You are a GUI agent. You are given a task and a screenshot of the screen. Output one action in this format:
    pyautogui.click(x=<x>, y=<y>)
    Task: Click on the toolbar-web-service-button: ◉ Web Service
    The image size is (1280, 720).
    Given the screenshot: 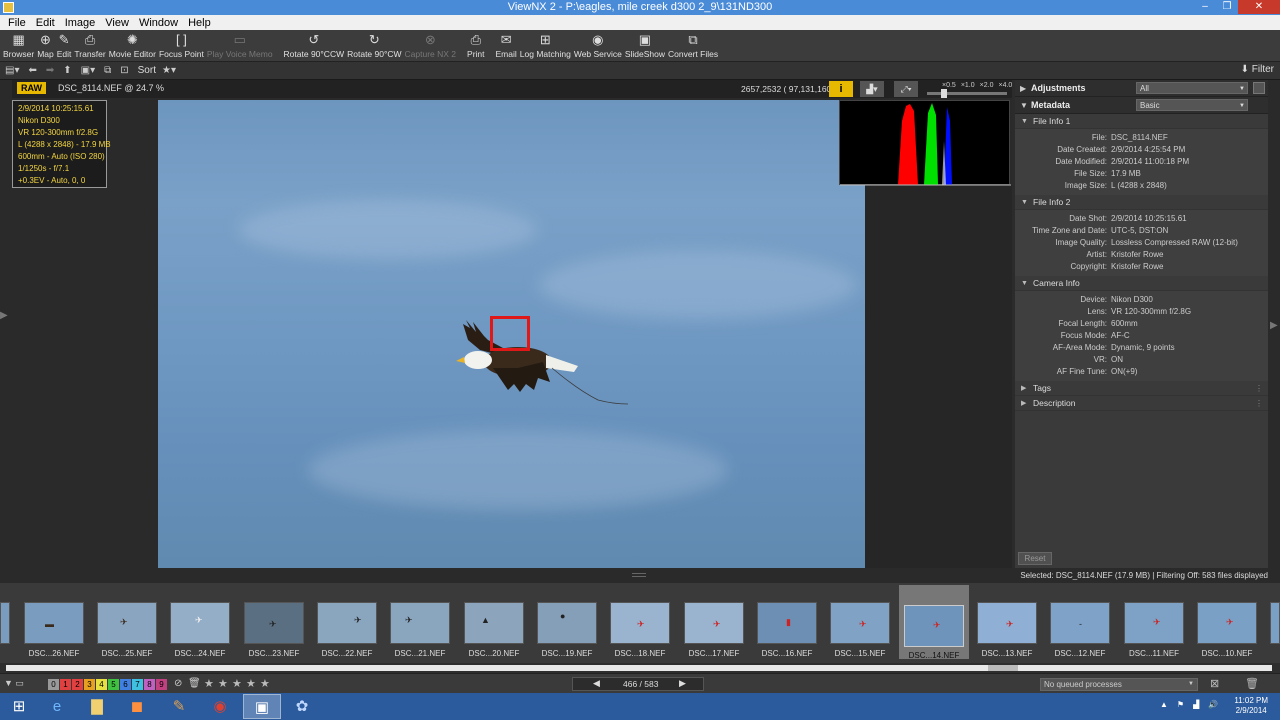 What is the action you would take?
    pyautogui.click(x=598, y=46)
    